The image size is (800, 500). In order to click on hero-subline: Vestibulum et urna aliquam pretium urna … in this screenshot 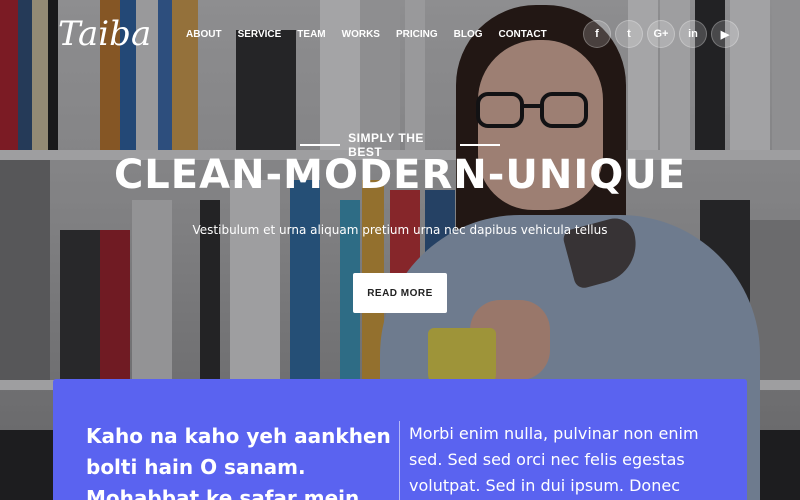, I will do `click(400, 230)`.